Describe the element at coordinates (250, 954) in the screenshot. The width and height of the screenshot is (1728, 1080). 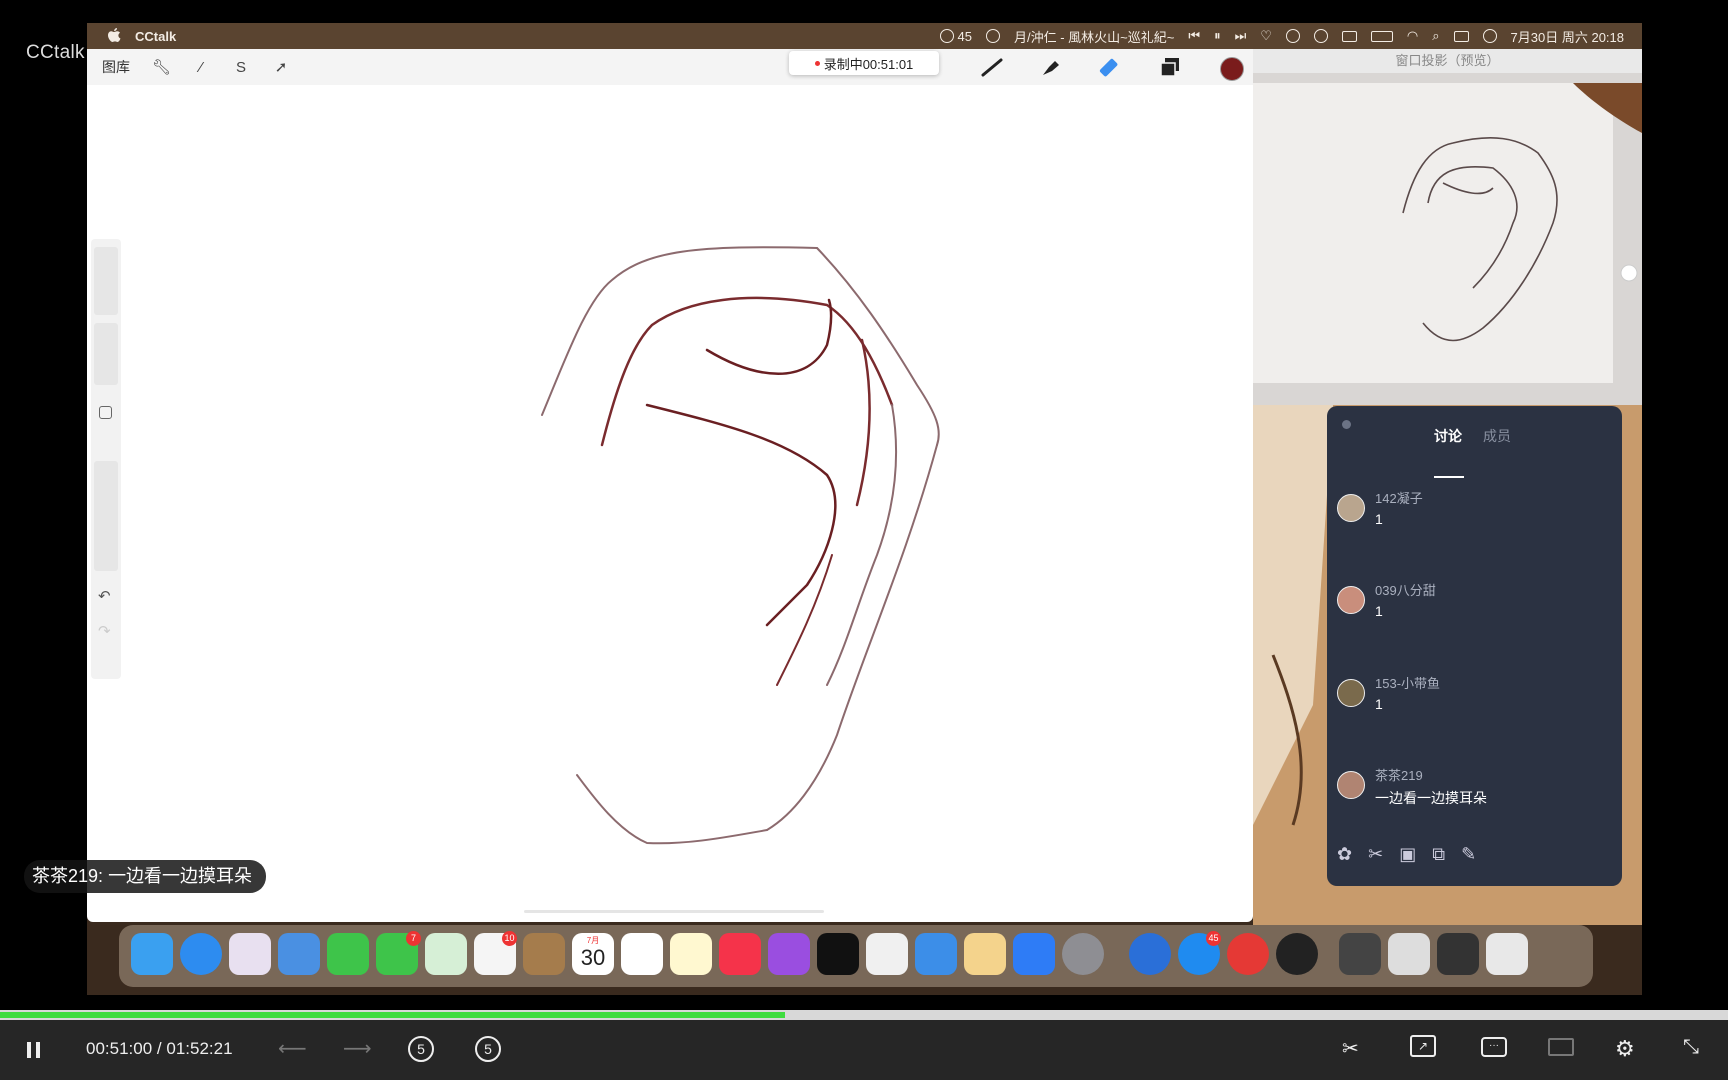
I see `launchpad-icon` at that location.